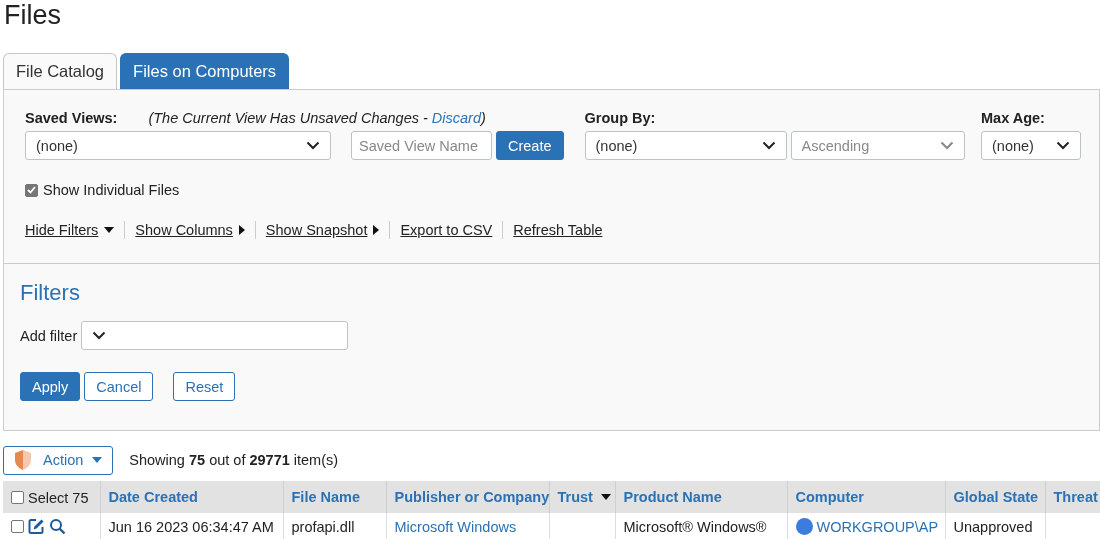 This screenshot has width=1100, height=539. I want to click on shield-icon, so click(23, 460).